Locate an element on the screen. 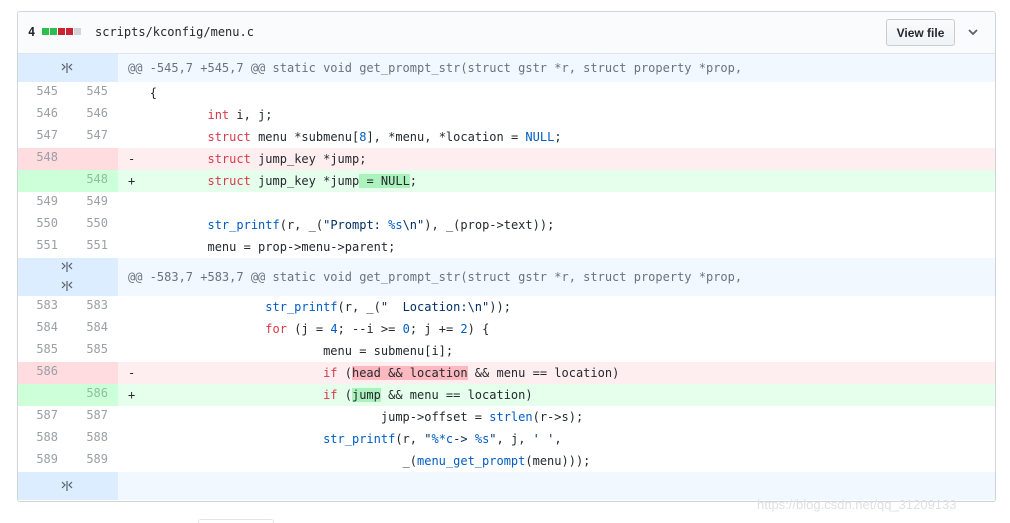 This screenshot has height=523, width=1010. new-line-number: 589 is located at coordinates (93, 461).